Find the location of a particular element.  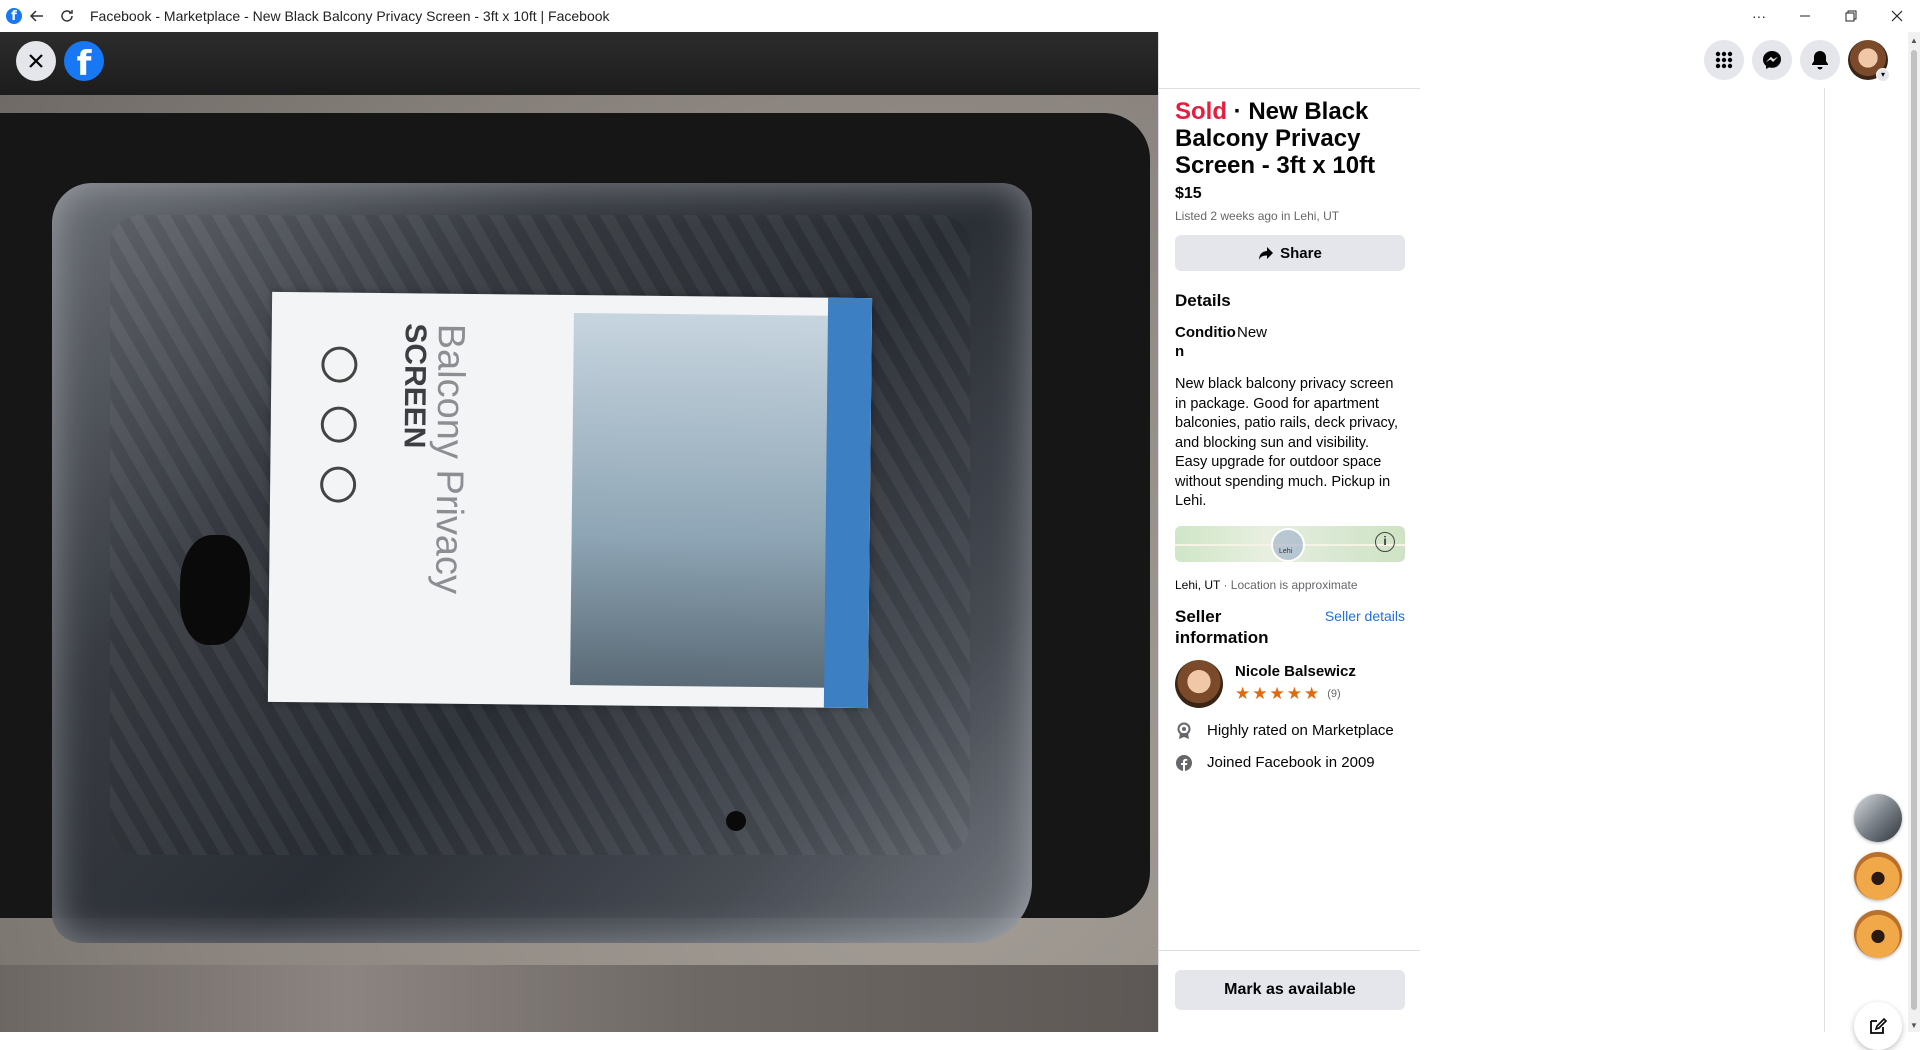

details-heading: Details is located at coordinates (1203, 300).